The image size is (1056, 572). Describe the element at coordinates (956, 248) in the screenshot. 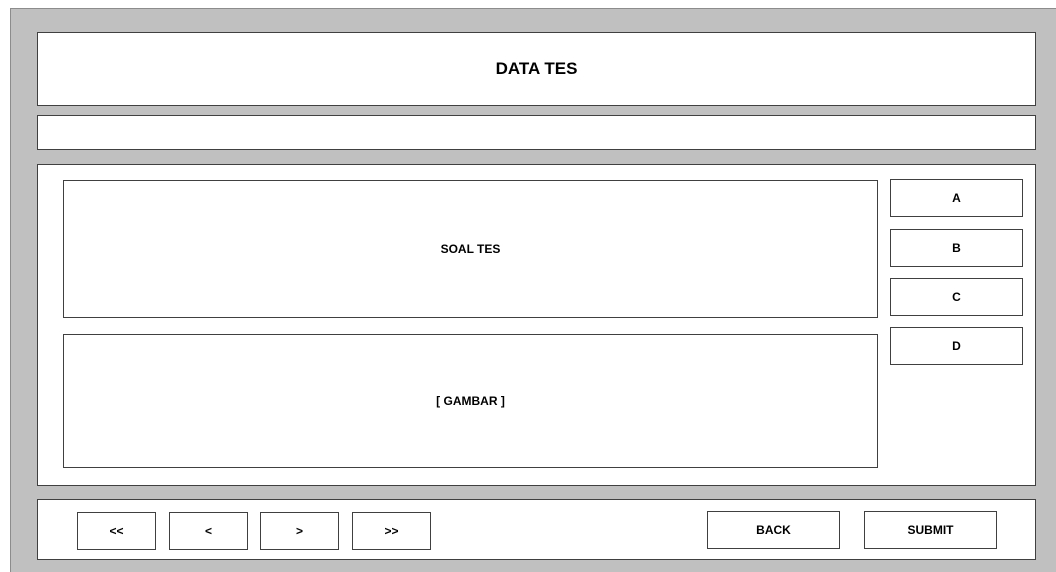

I see `option-b-button: B` at that location.